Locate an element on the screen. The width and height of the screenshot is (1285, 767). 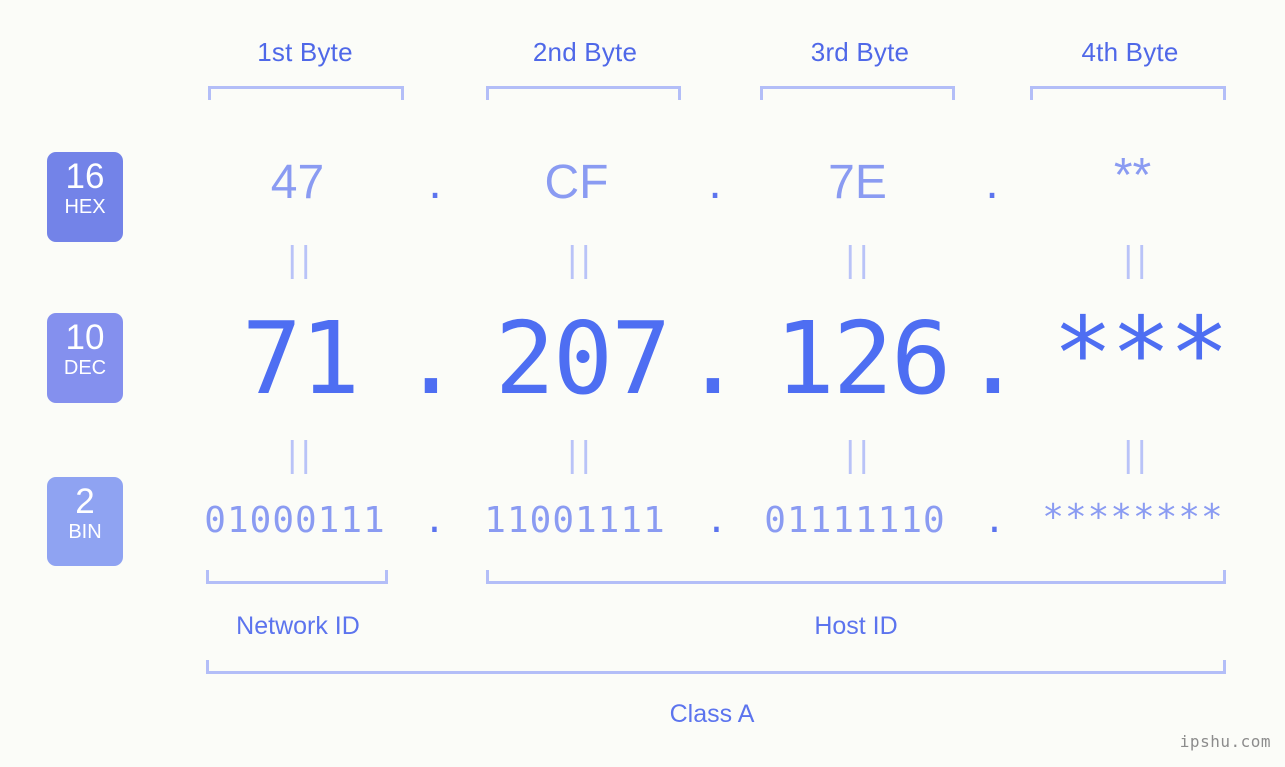
base-badge-dec: 10 DEC is located at coordinates (85, 358).